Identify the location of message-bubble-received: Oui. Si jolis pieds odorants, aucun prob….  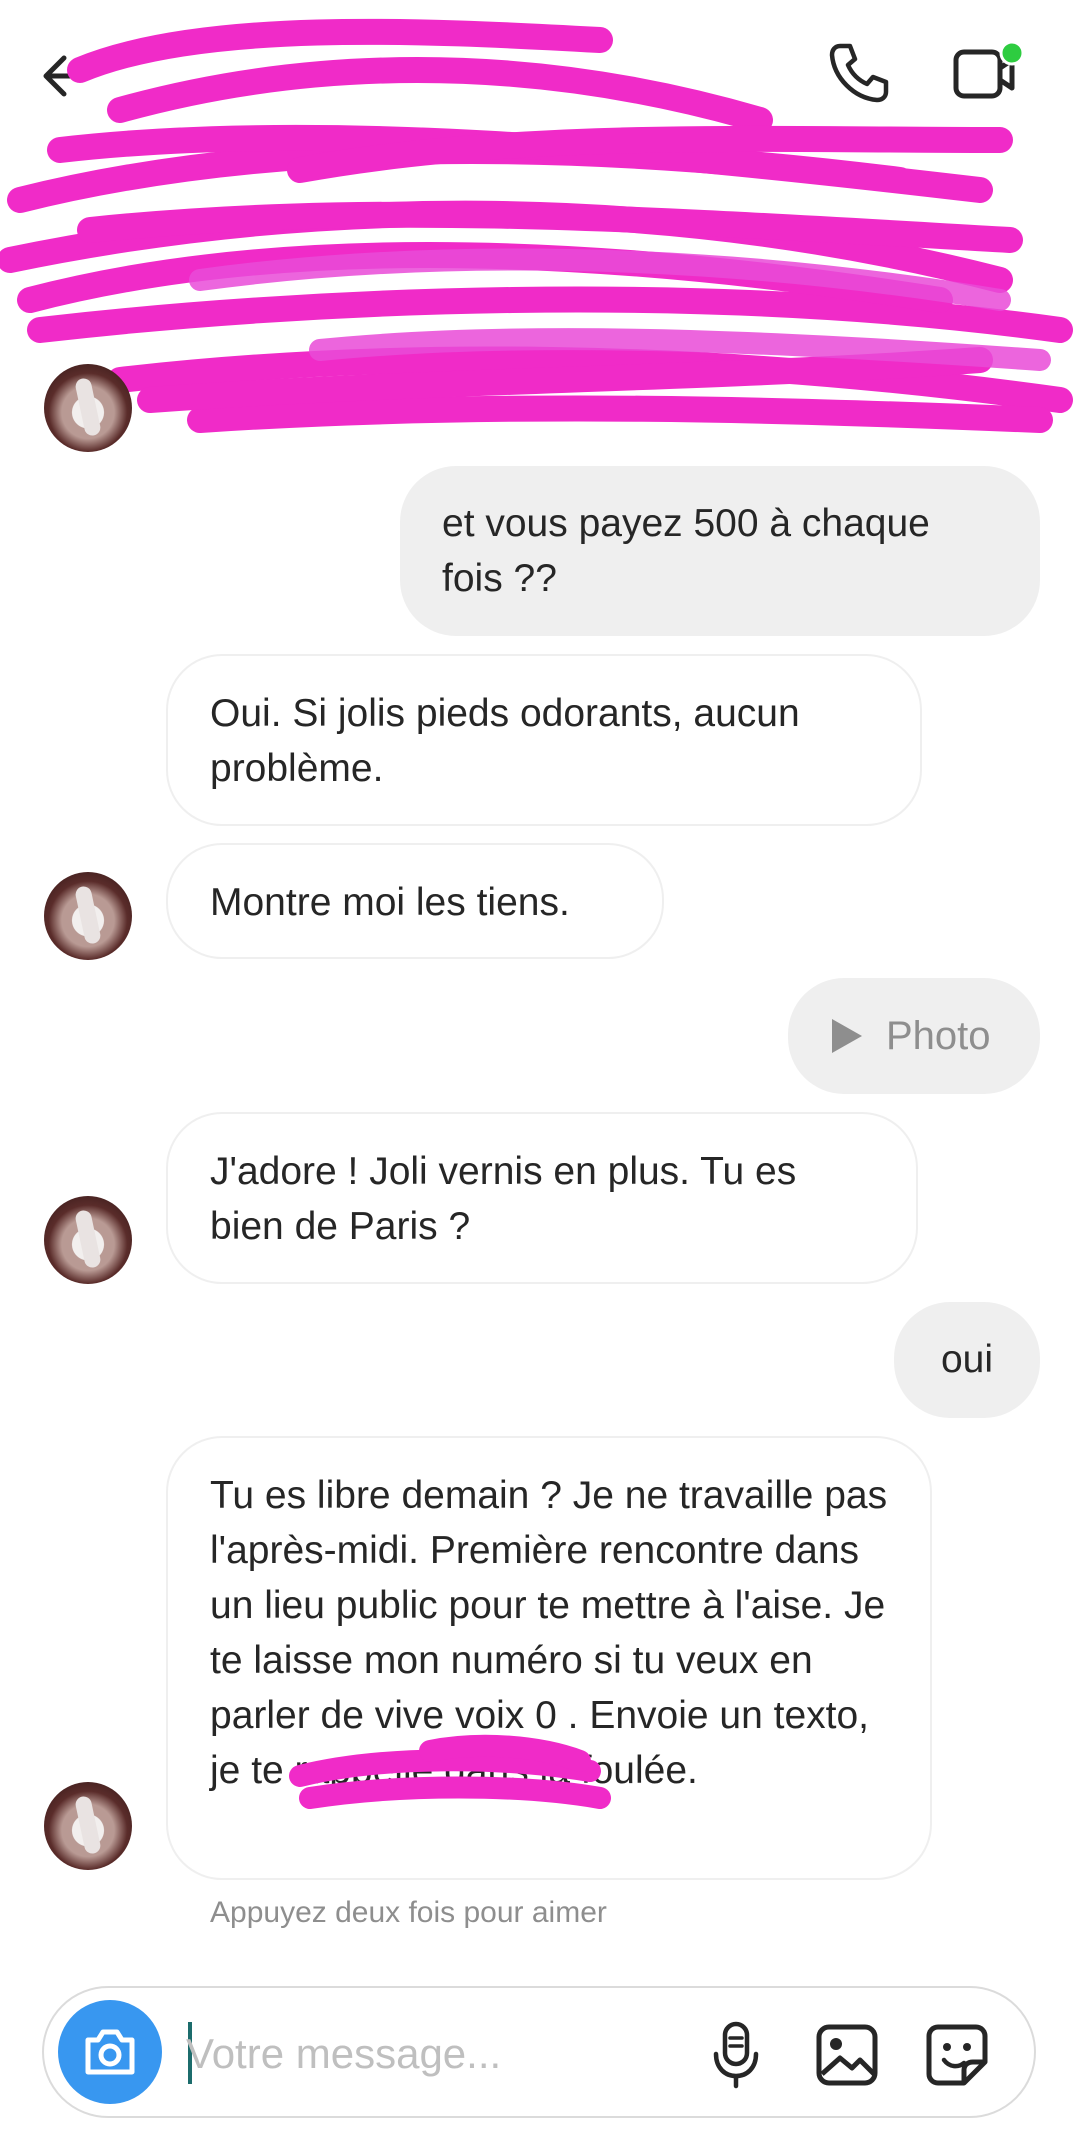
(544, 740).